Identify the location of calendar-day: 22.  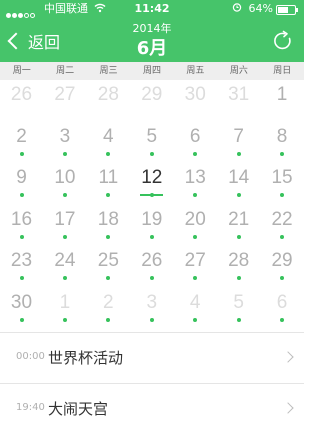
(282, 225).